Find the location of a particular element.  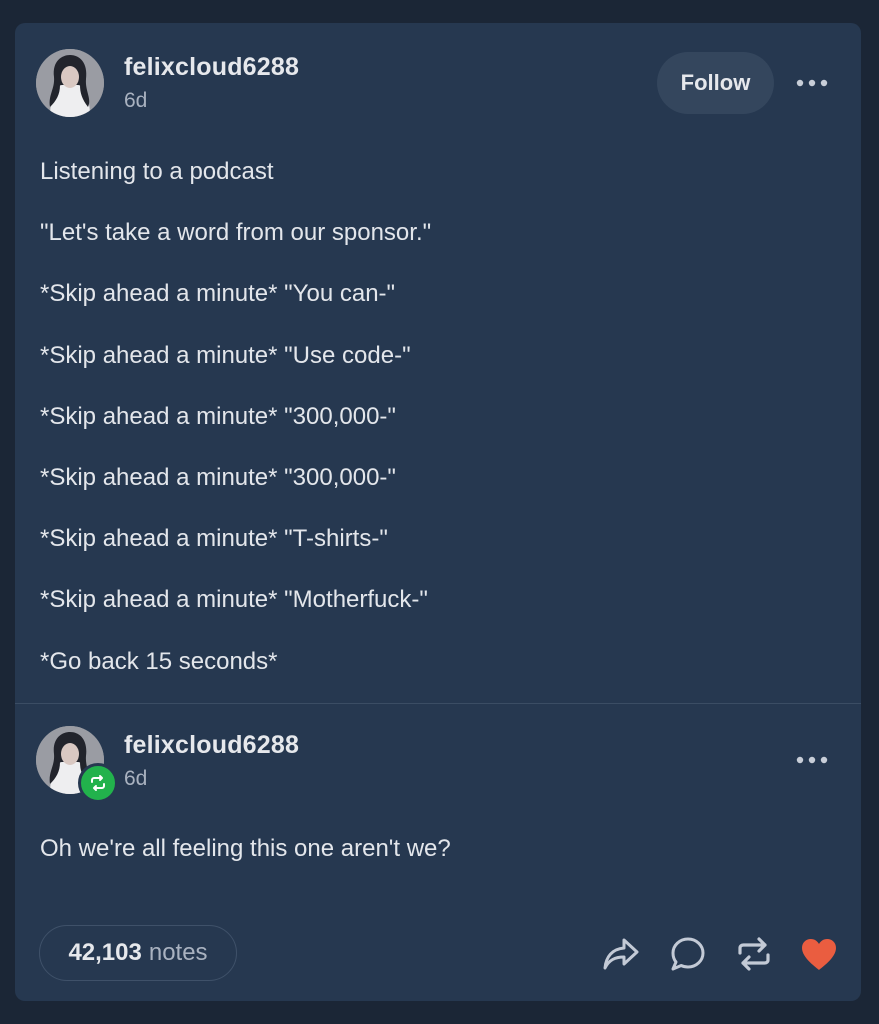

reblog-more-options-button is located at coordinates (812, 760).